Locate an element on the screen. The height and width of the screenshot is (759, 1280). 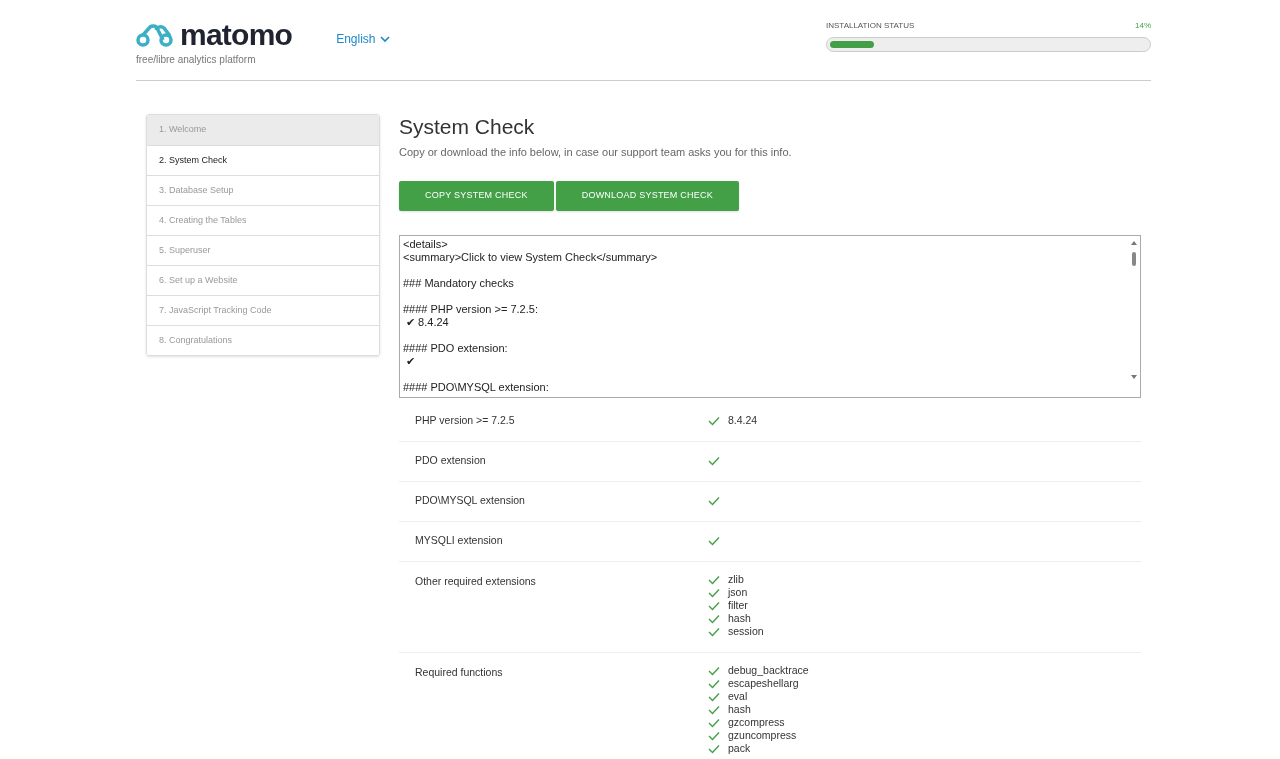
check-value: escapeshellarg is located at coordinates (763, 684).